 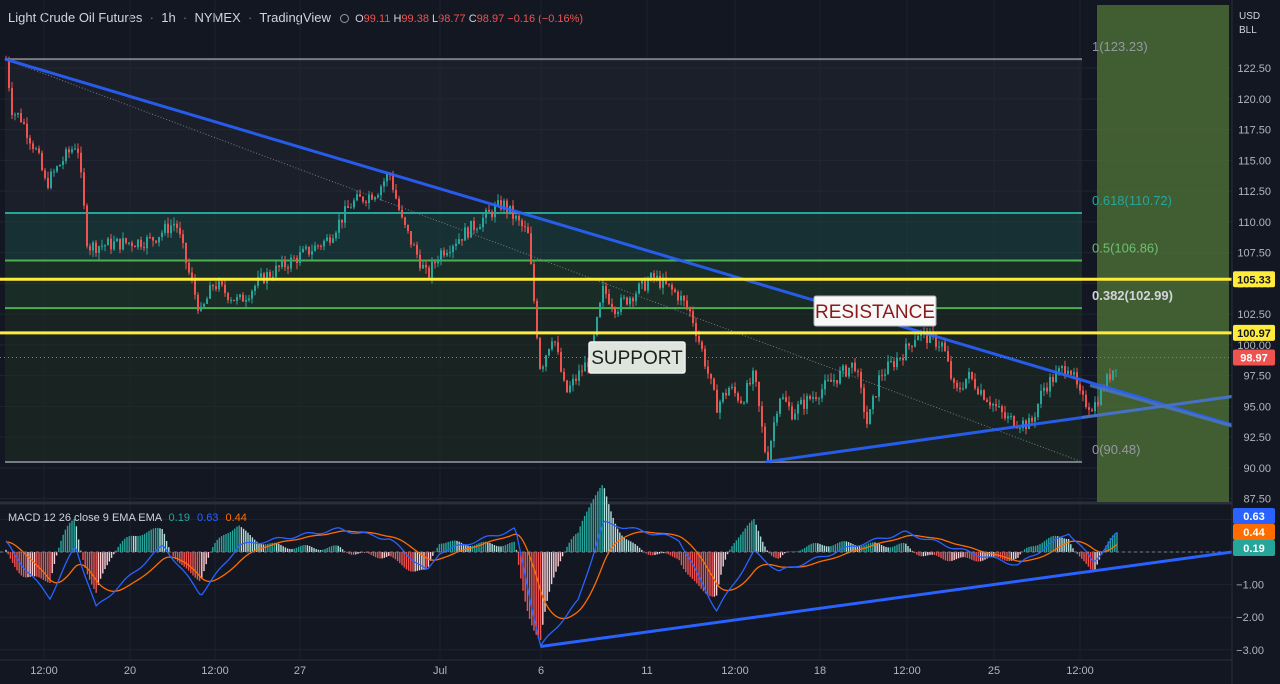 What do you see at coordinates (1249, 24) in the screenshot?
I see `price-axis-currency: USD BLL` at bounding box center [1249, 24].